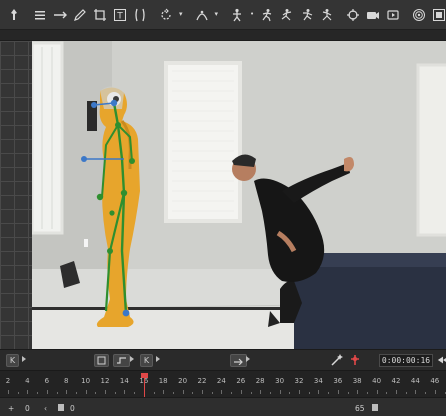 This screenshot has height=416, width=446. I want to click on frame-icon, so click(101, 360).